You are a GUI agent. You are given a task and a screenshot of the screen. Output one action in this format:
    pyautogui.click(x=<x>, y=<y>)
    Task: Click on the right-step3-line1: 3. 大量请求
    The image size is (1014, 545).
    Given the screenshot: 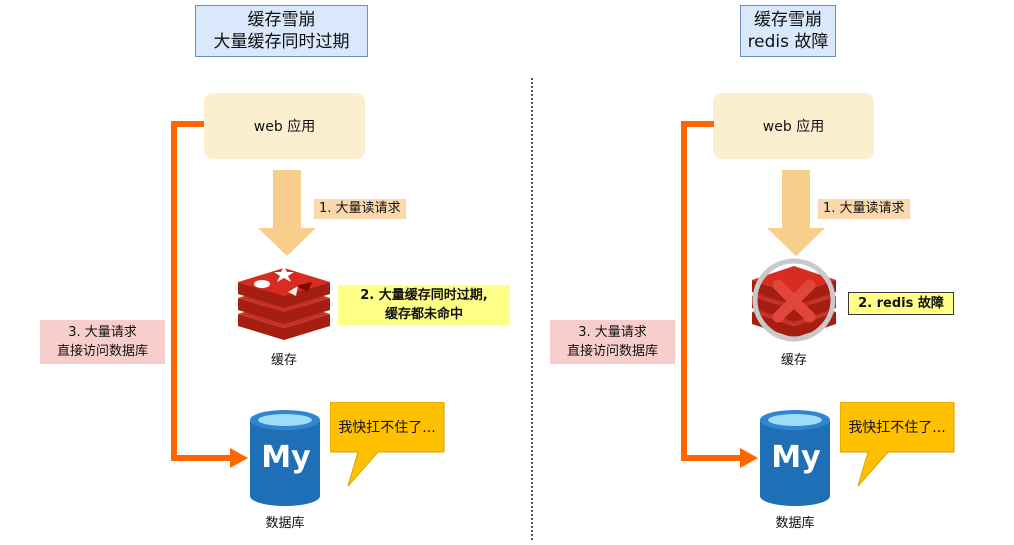 What is the action you would take?
    pyautogui.click(x=612, y=332)
    